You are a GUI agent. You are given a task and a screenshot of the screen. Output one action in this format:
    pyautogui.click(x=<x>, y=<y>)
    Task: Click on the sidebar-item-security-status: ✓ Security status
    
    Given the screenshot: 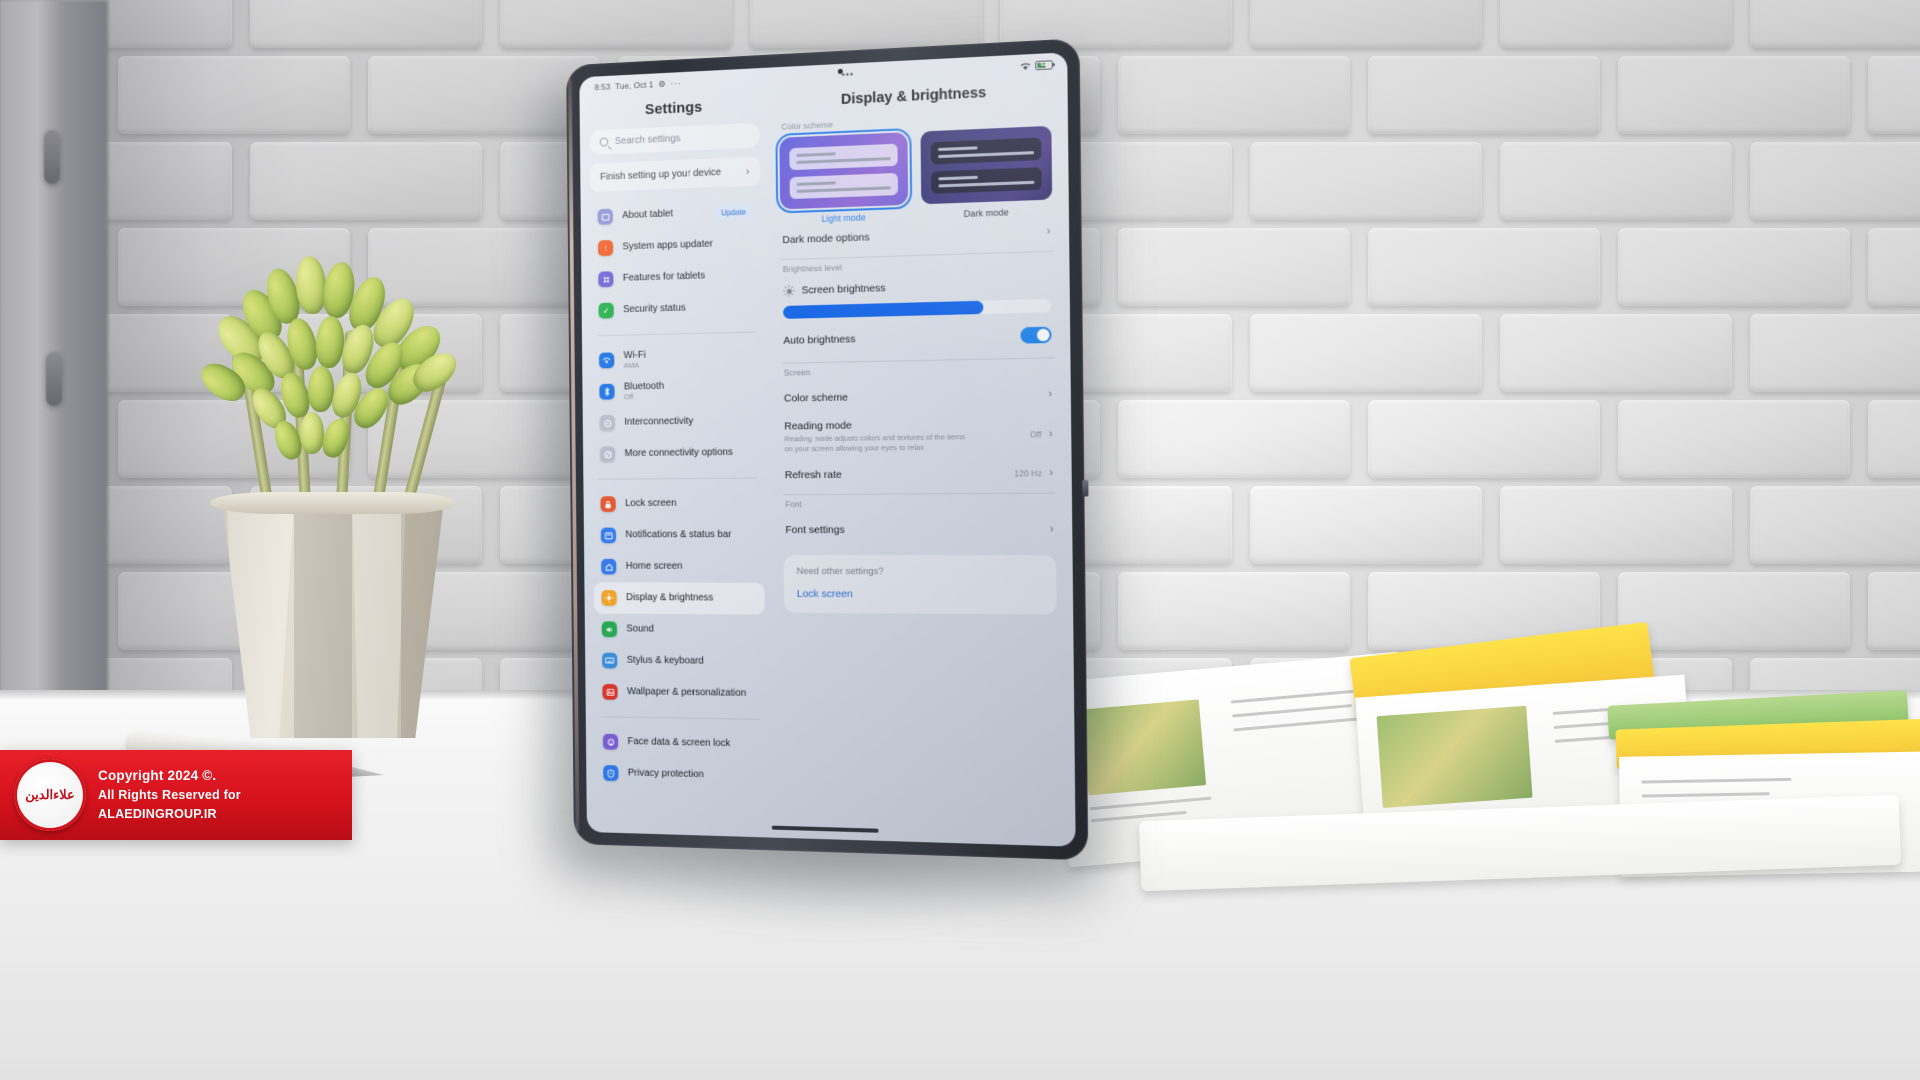 What is the action you would take?
    pyautogui.click(x=676, y=309)
    